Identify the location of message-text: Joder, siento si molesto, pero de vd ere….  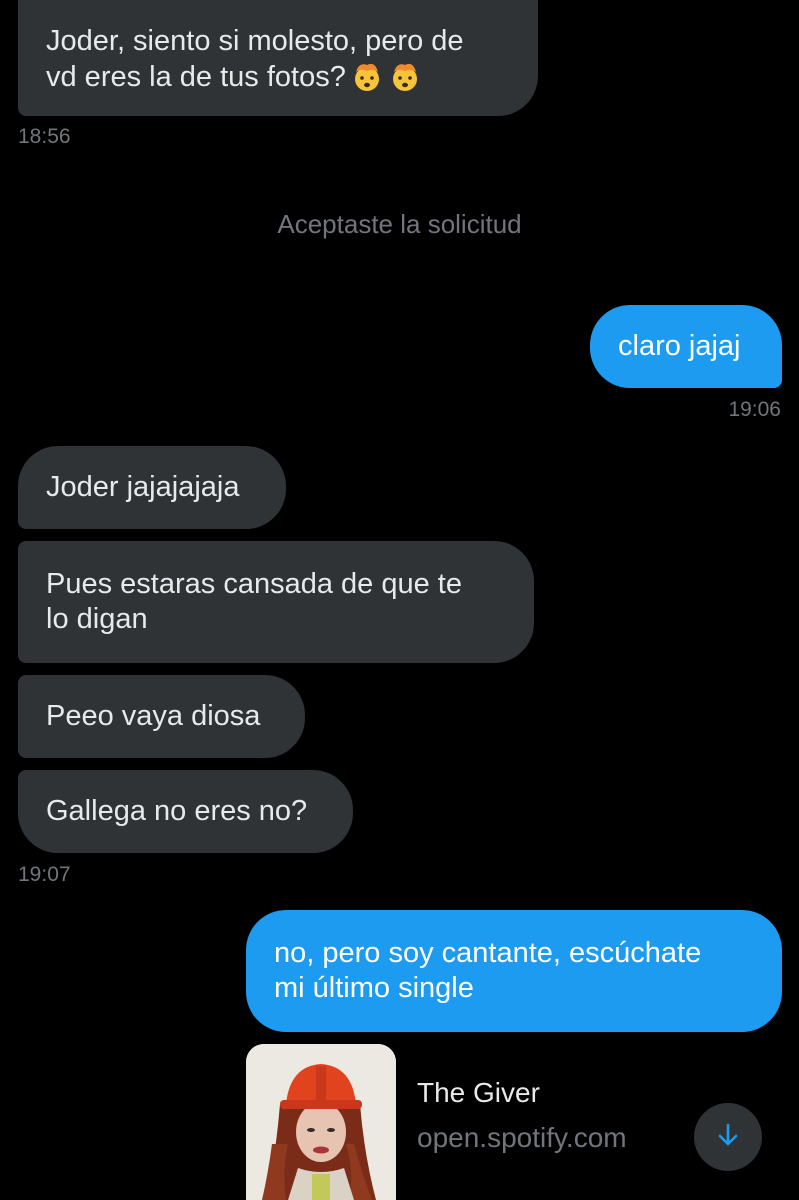
(255, 58).